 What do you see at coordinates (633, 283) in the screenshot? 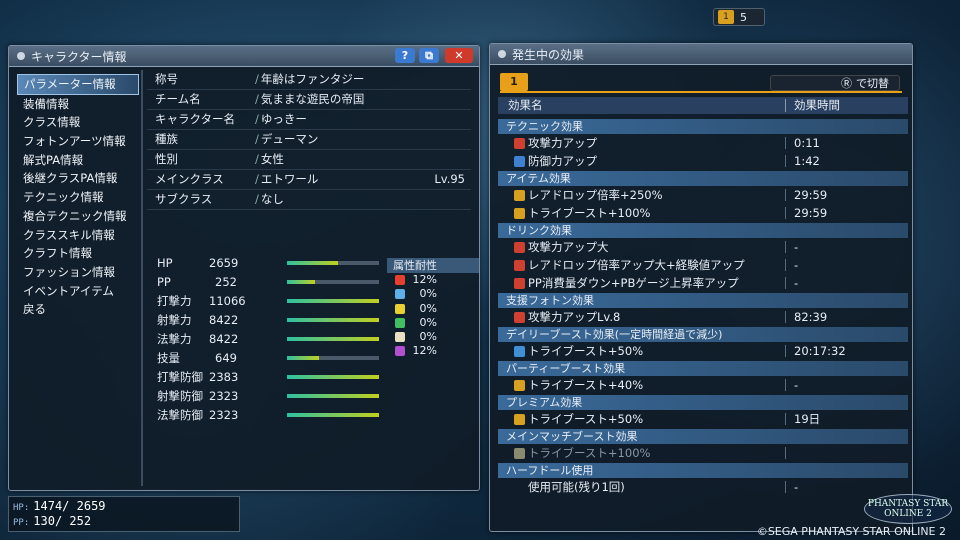
I see `effect-name: PP消費量ダウン+PBゲージ上昇率アップ` at bounding box center [633, 283].